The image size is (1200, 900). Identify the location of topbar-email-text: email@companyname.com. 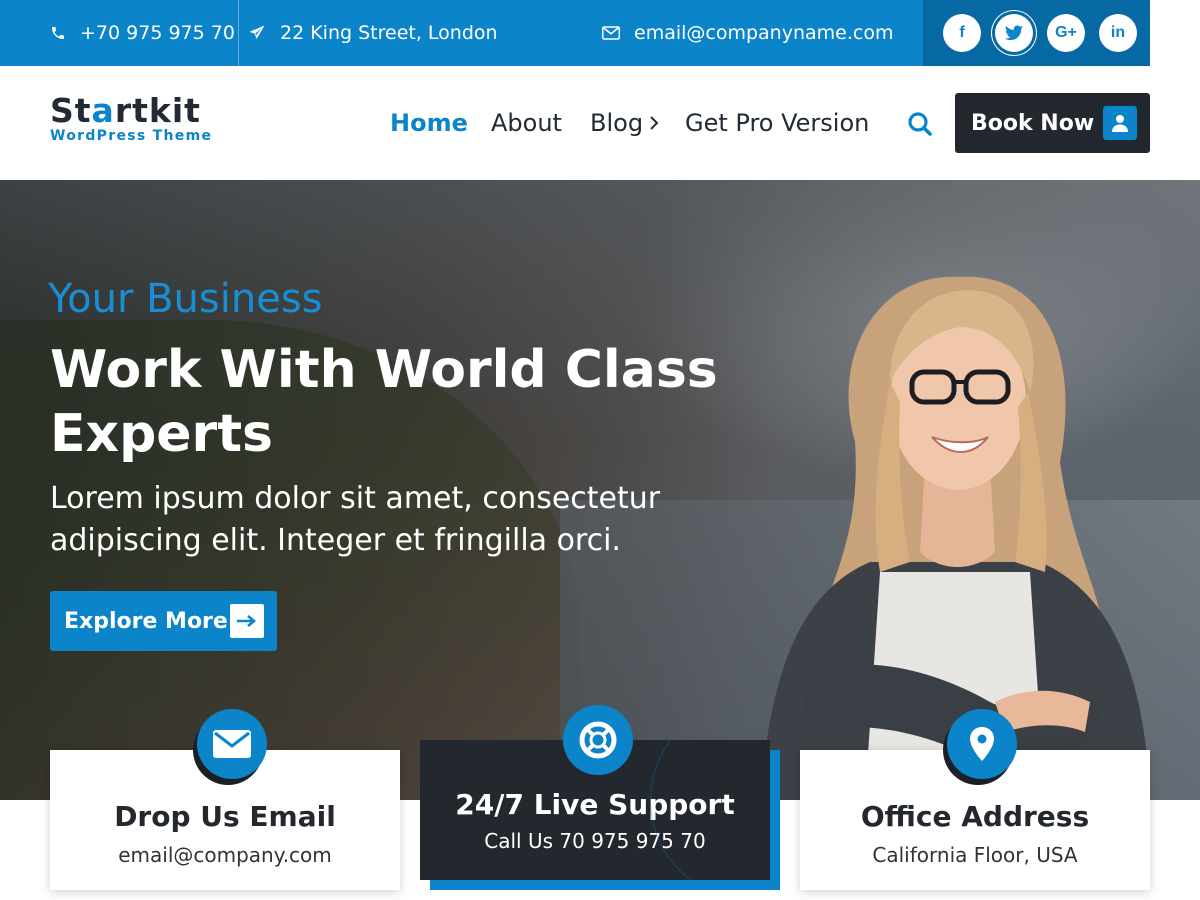
(764, 33).